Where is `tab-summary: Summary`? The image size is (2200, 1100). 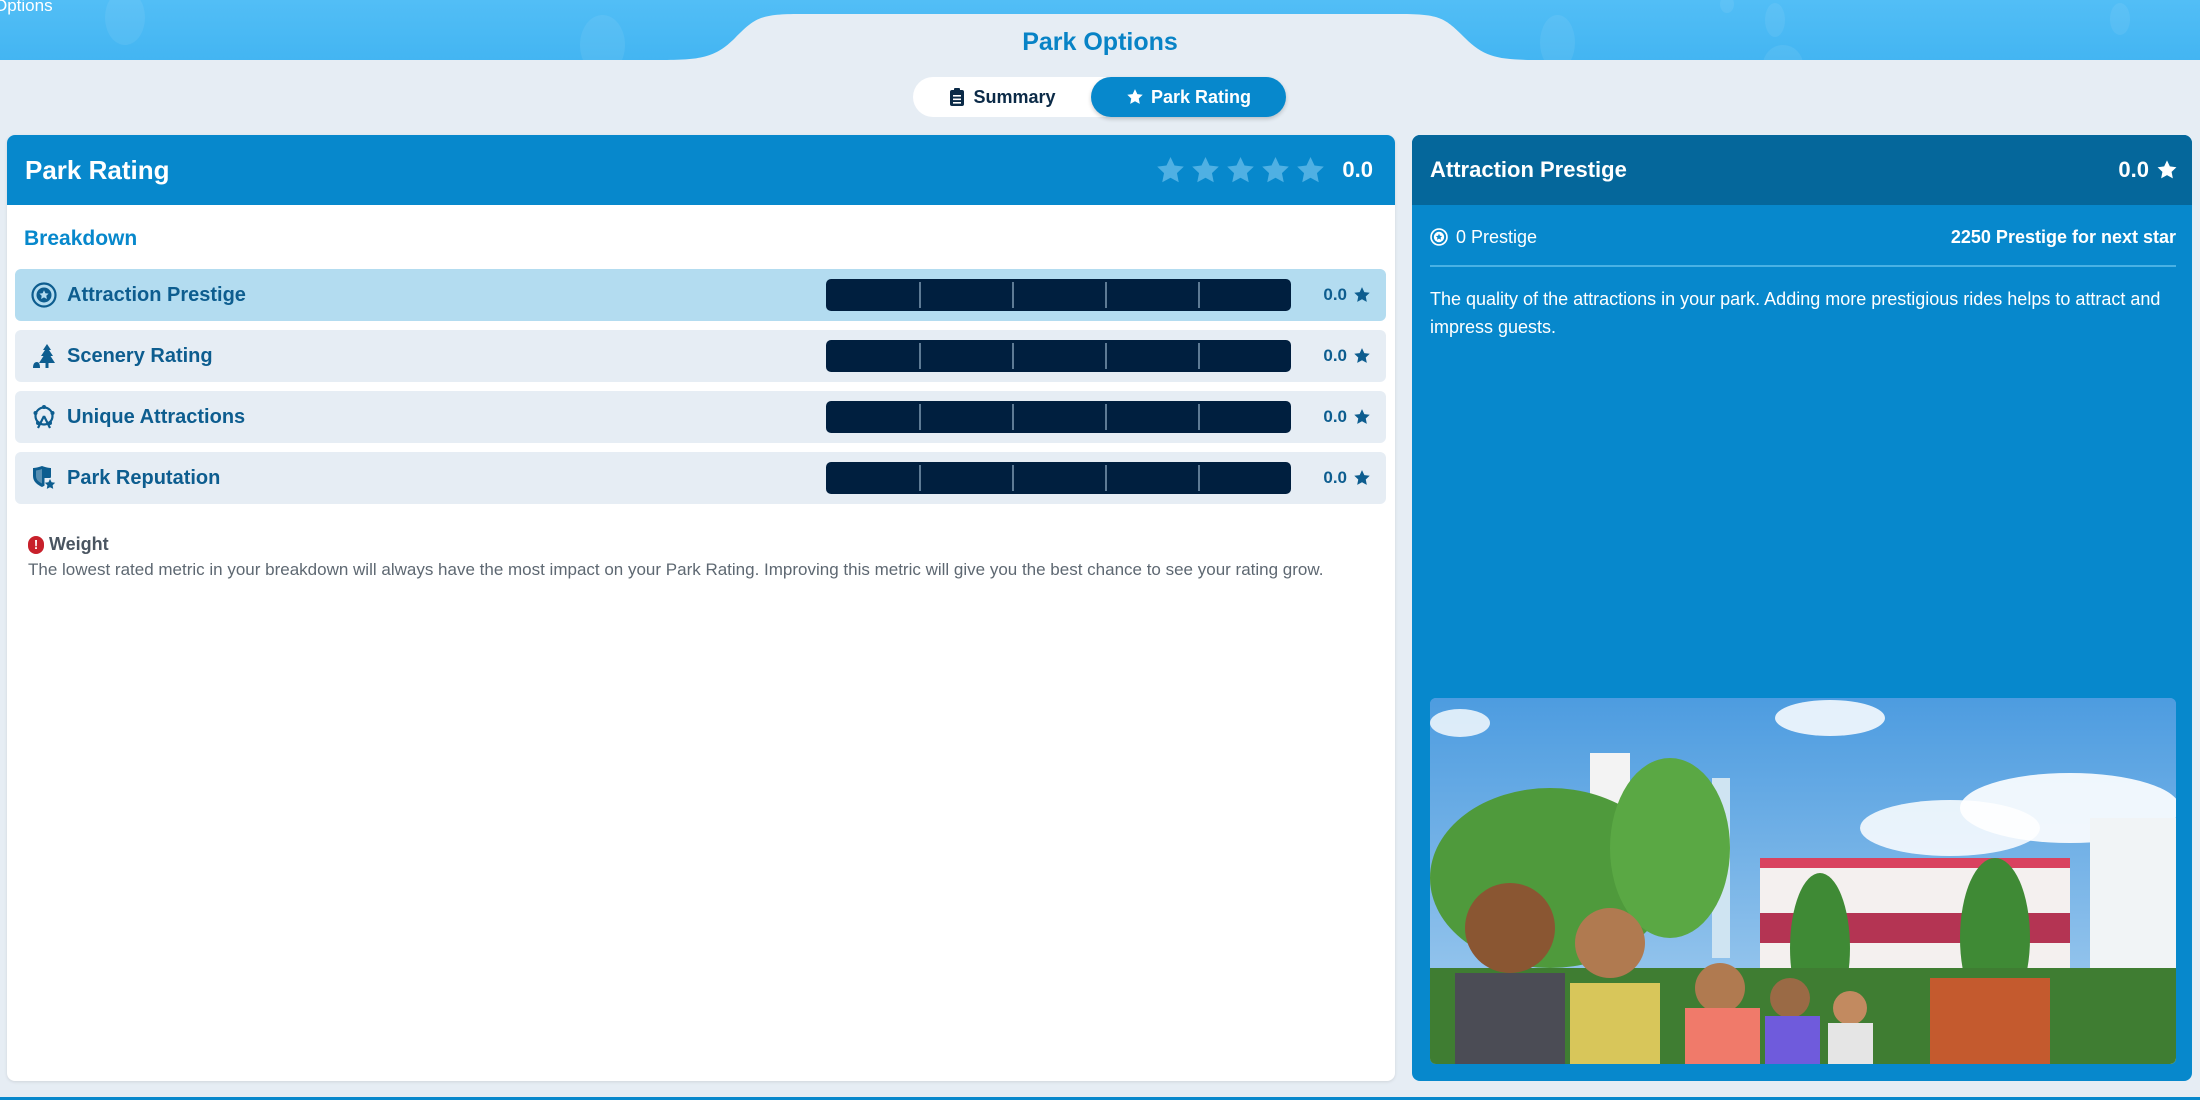
tab-summary: Summary is located at coordinates (1002, 97).